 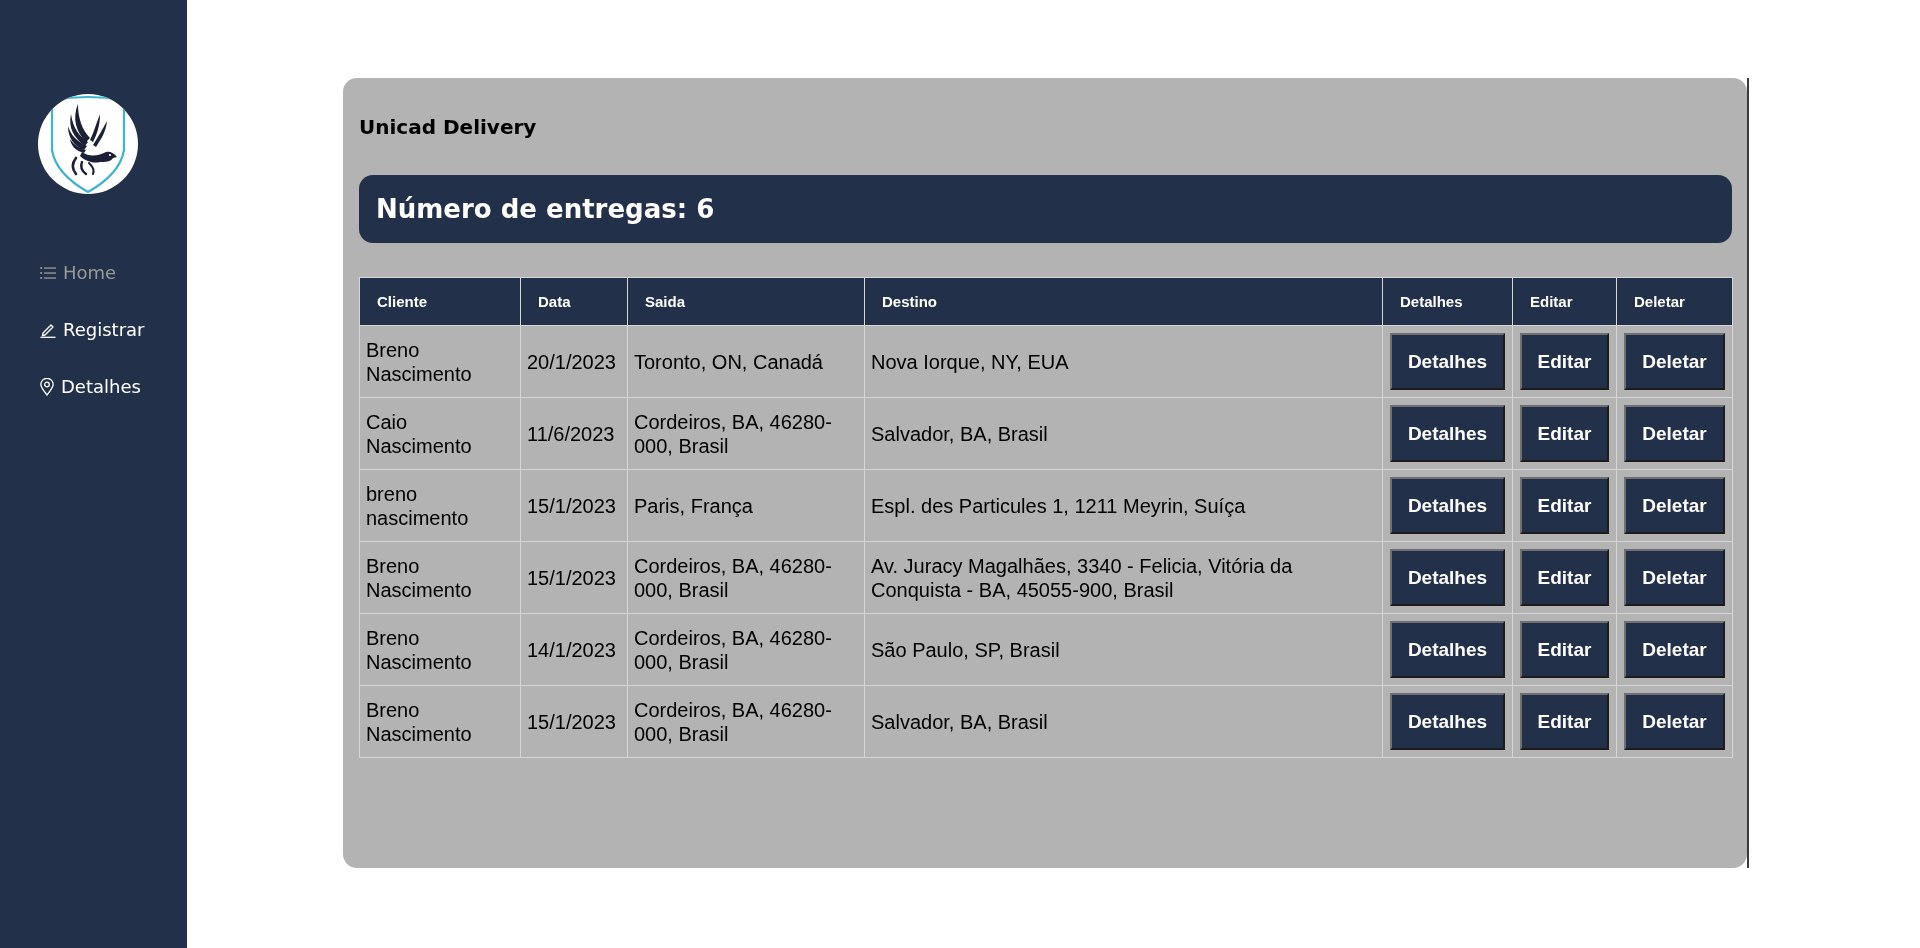 What do you see at coordinates (48, 330) in the screenshot?
I see `pencil-icon` at bounding box center [48, 330].